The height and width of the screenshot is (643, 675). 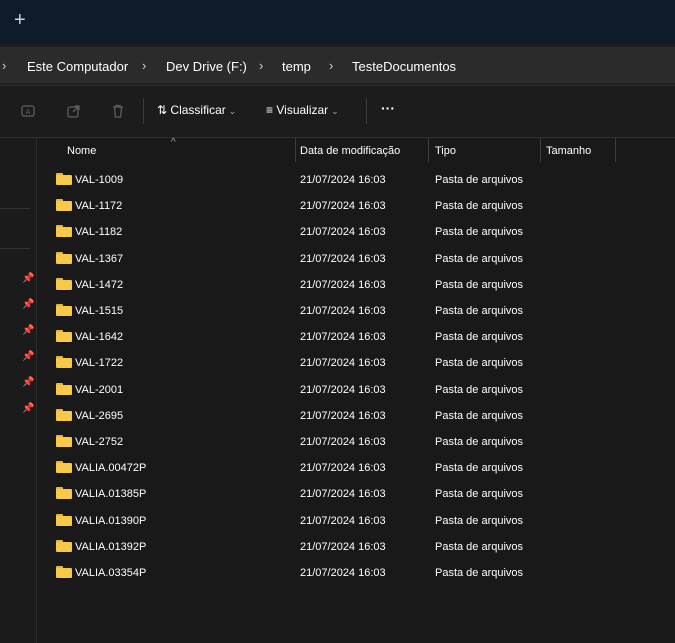 I want to click on file-name: VAL-2695, so click(x=99, y=416).